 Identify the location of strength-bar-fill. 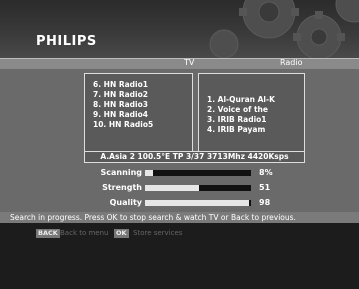
(172, 188).